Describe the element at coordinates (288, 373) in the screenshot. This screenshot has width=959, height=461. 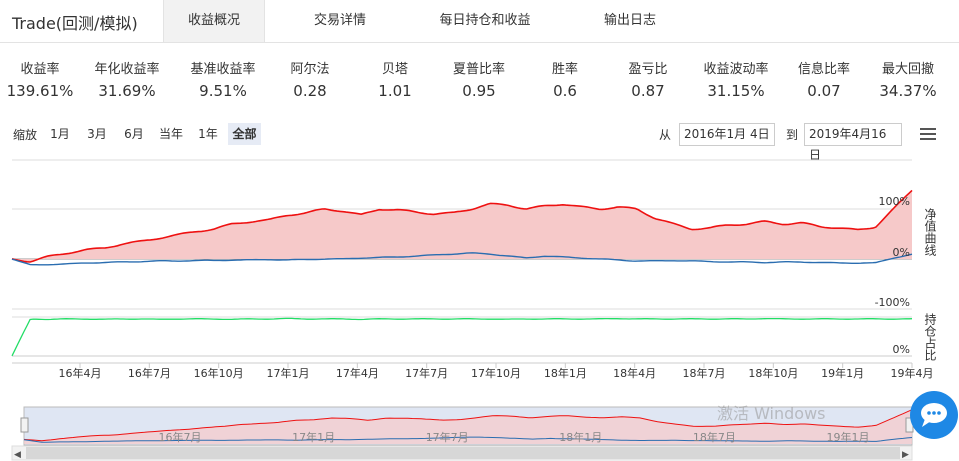
I see `x-tick-label: 17年1月` at that location.